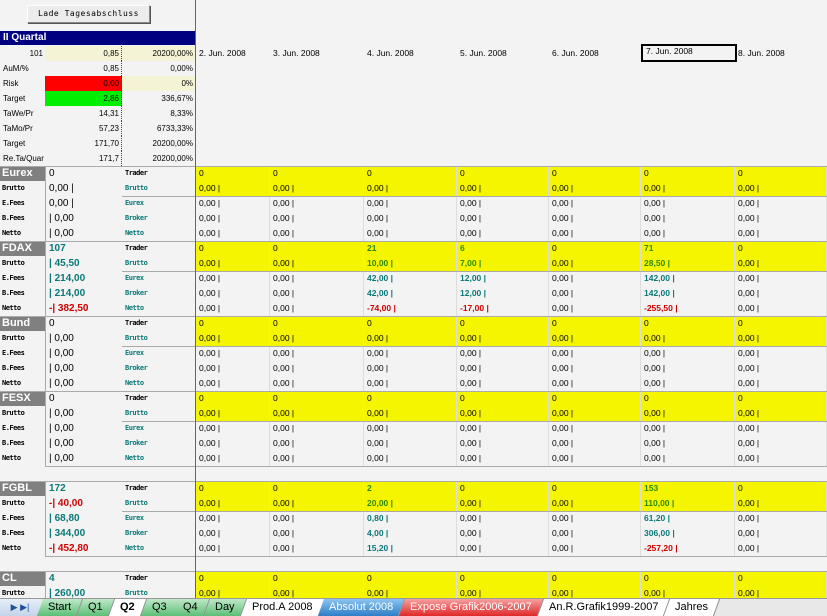 This screenshot has height=616, width=827. What do you see at coordinates (158, 68) in the screenshot?
I see `summary-percent: 0,00%` at bounding box center [158, 68].